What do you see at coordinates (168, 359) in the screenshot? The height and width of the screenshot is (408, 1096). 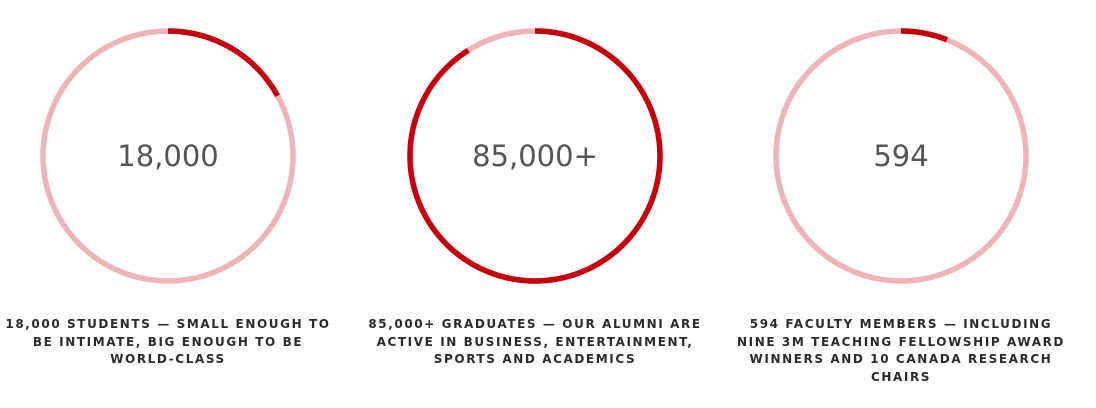 I see `caption-line: WORLD-CLASS` at bounding box center [168, 359].